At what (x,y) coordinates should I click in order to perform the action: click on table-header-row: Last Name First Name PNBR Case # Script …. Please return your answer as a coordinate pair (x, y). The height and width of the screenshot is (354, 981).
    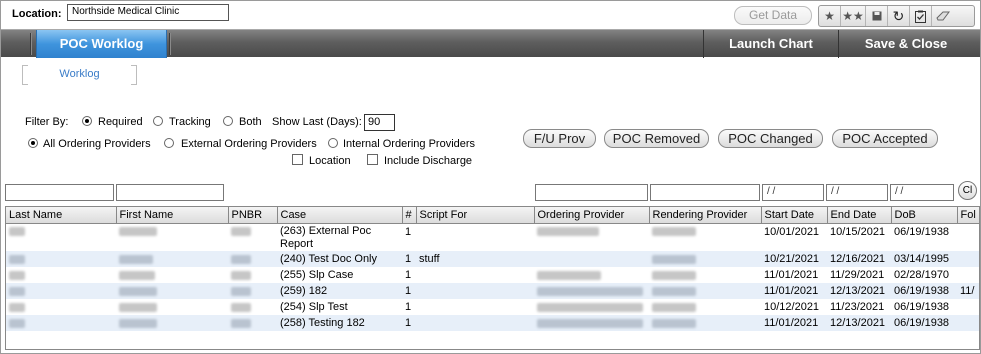
    Looking at the image, I should click on (492, 215).